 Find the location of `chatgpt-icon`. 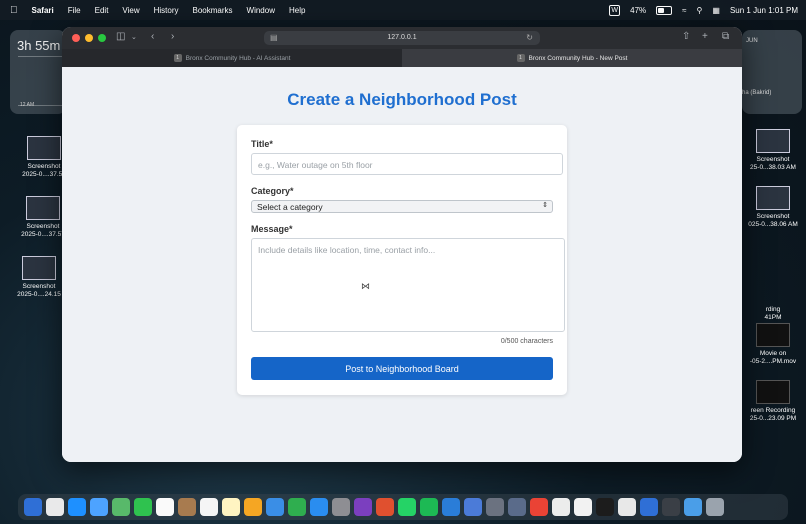

chatgpt-icon is located at coordinates (561, 507).